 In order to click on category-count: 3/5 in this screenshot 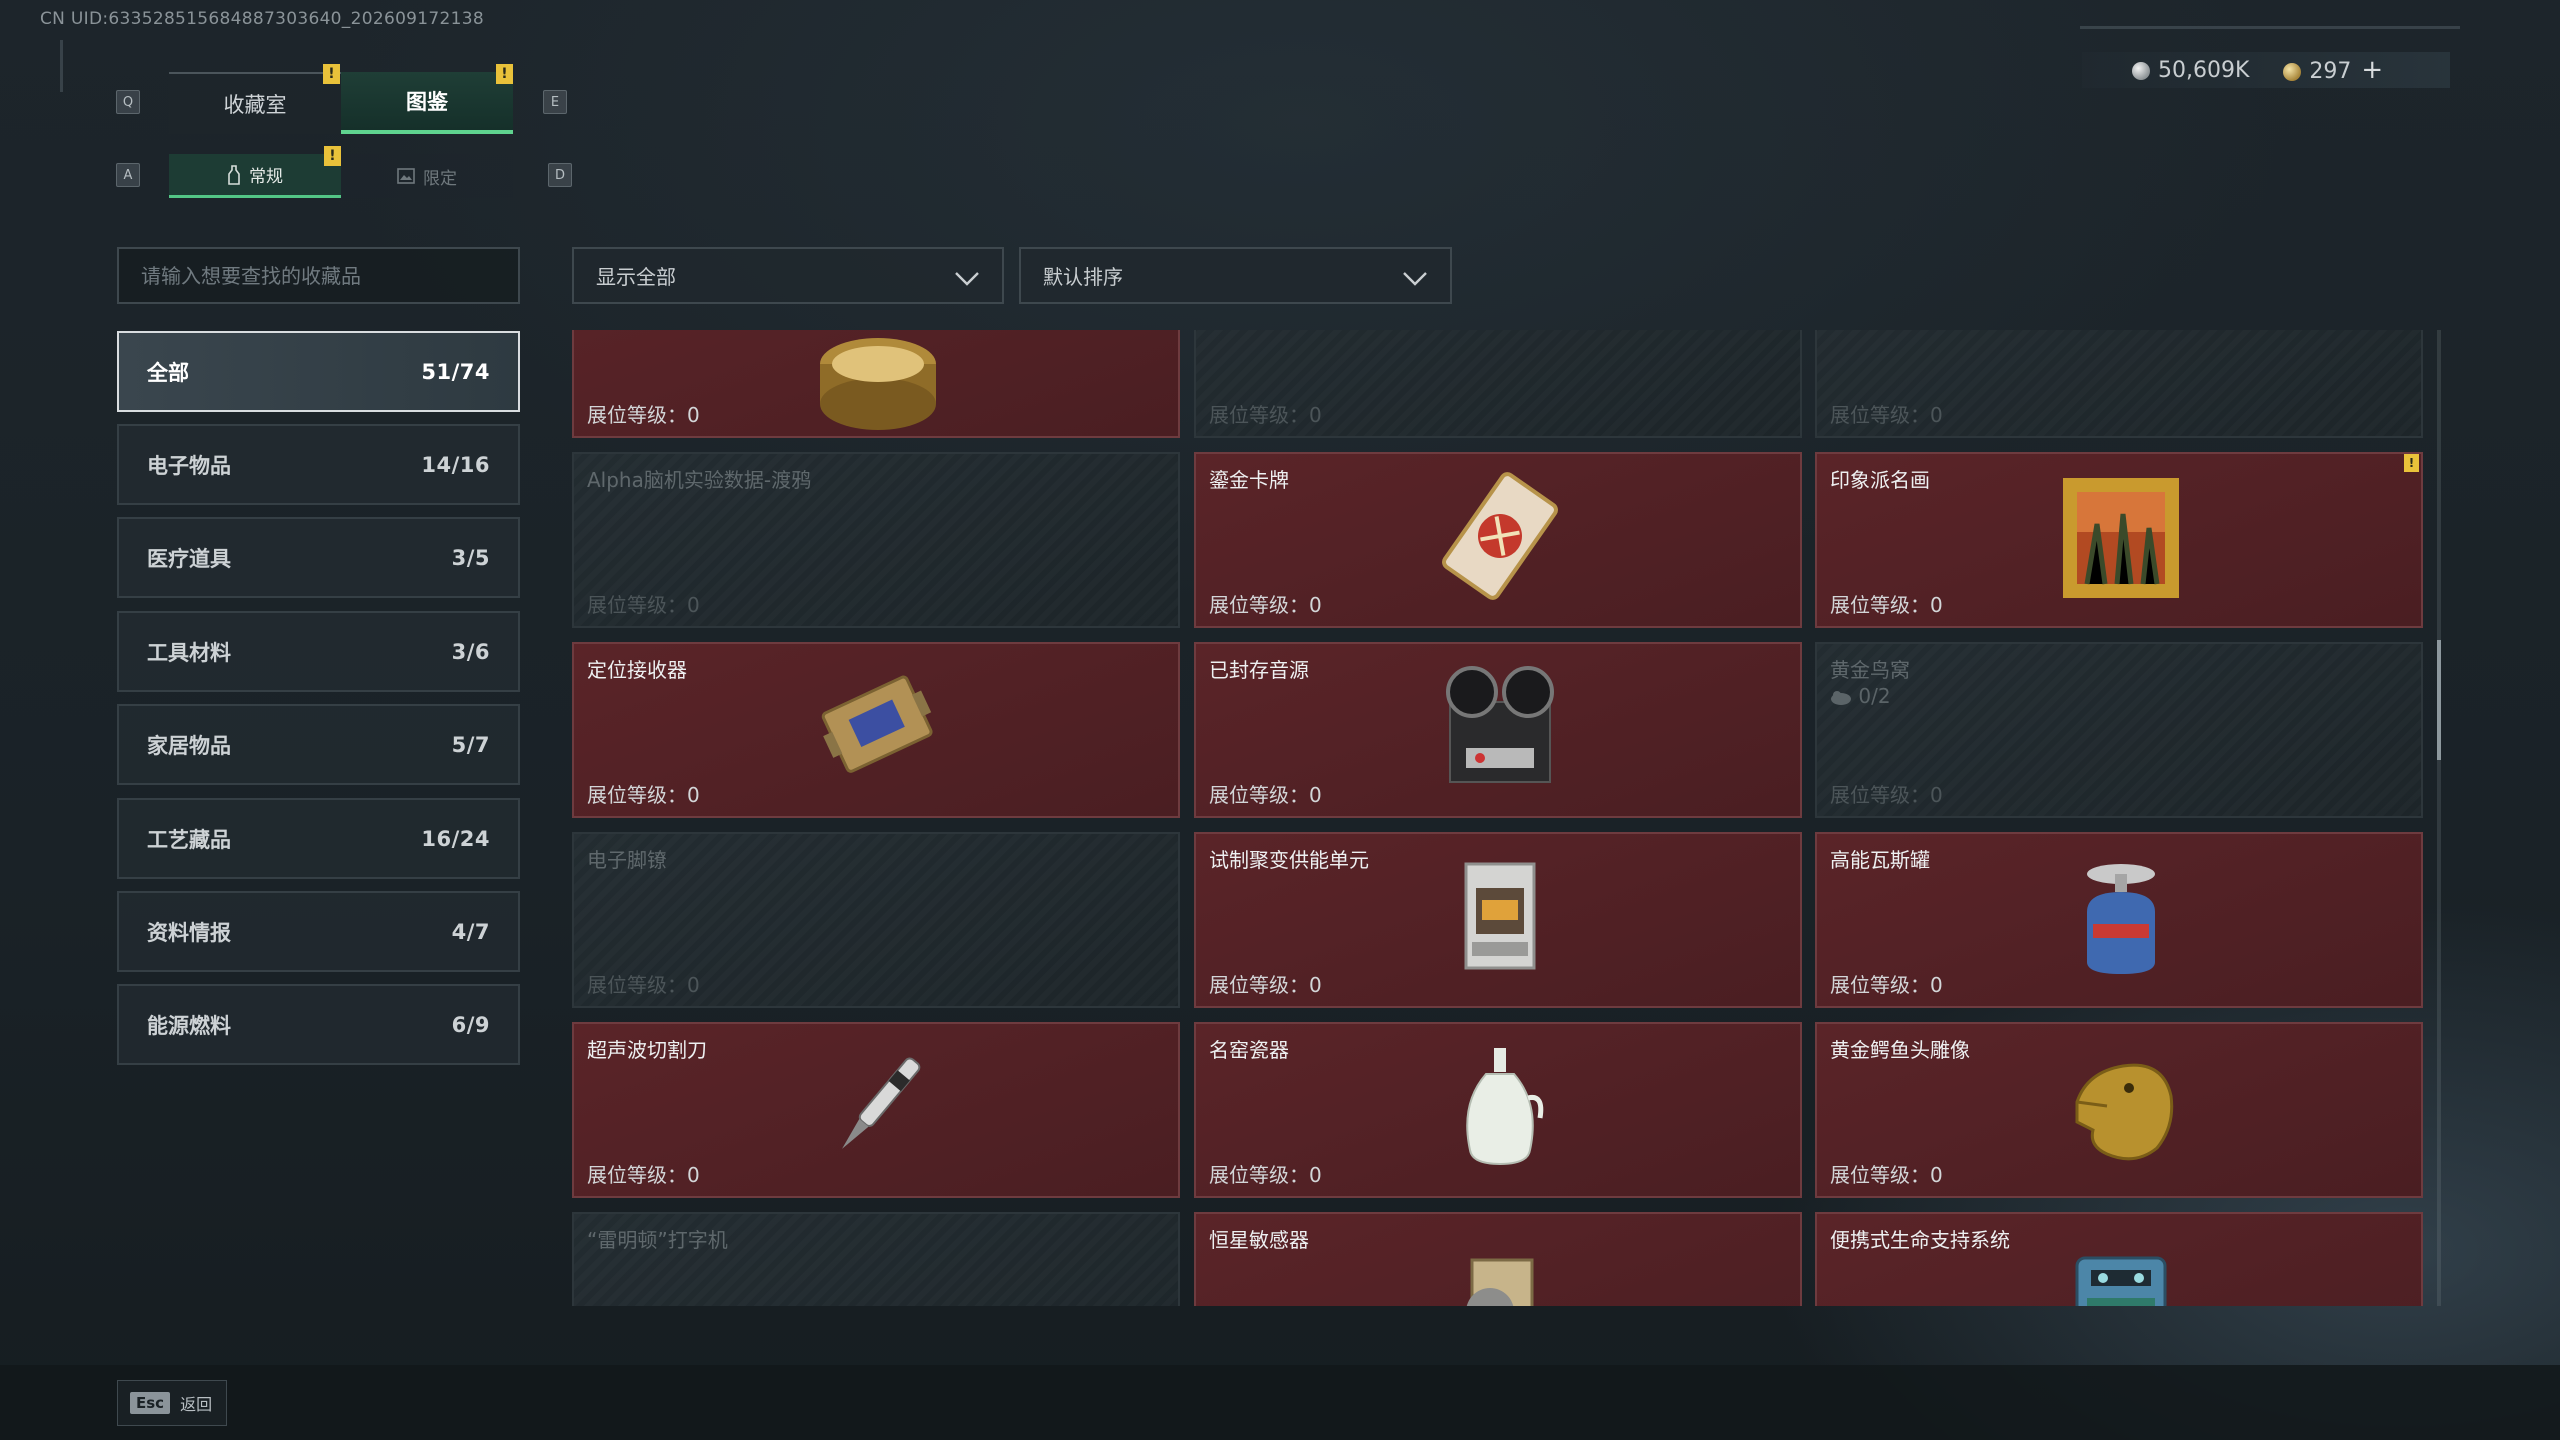, I will do `click(470, 557)`.